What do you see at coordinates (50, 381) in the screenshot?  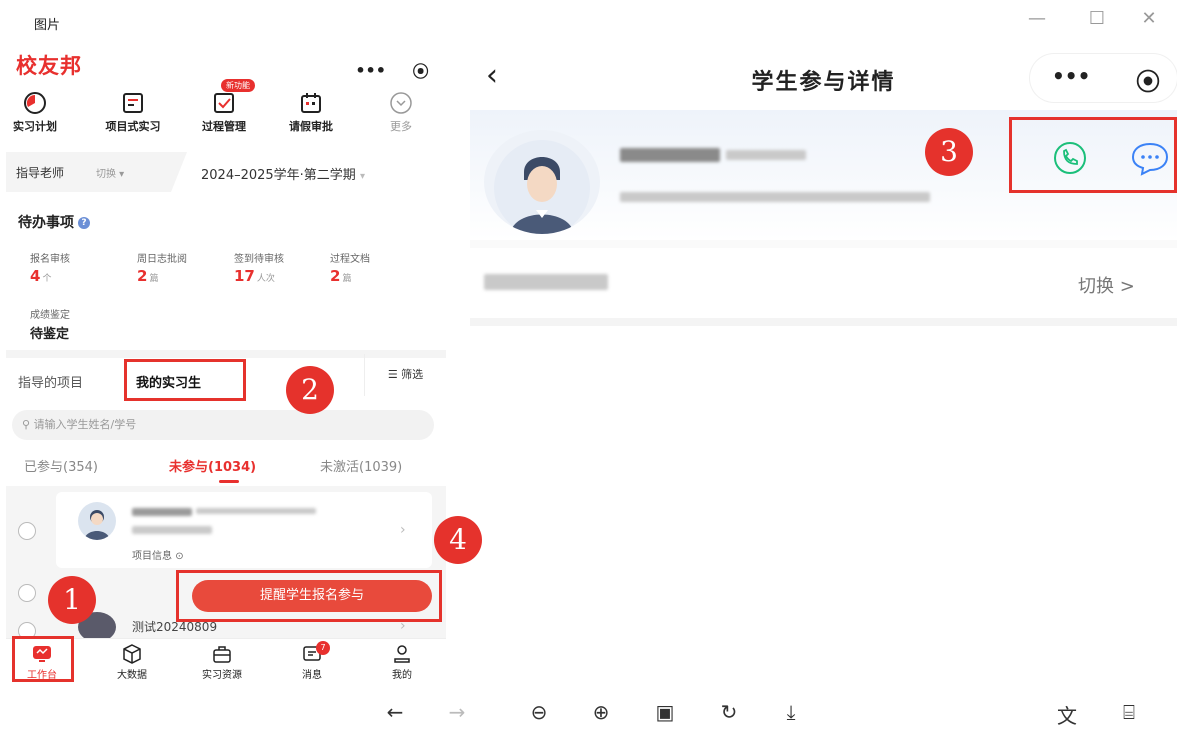 I see `tab-guided-projects: 指导的项目` at bounding box center [50, 381].